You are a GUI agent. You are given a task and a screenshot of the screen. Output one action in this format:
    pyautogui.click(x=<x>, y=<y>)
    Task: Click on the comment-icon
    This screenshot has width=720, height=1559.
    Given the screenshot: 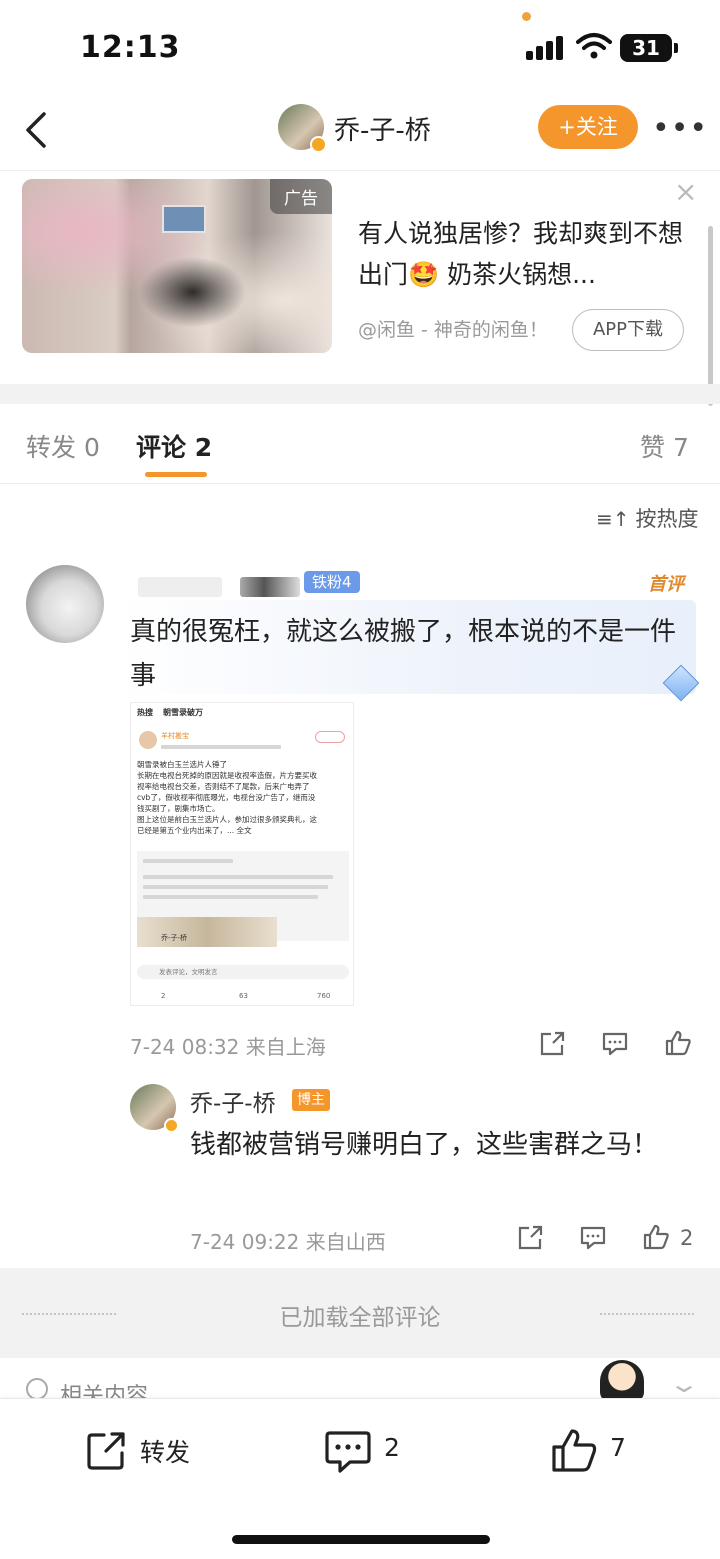 What is the action you would take?
    pyautogui.click(x=348, y=1452)
    